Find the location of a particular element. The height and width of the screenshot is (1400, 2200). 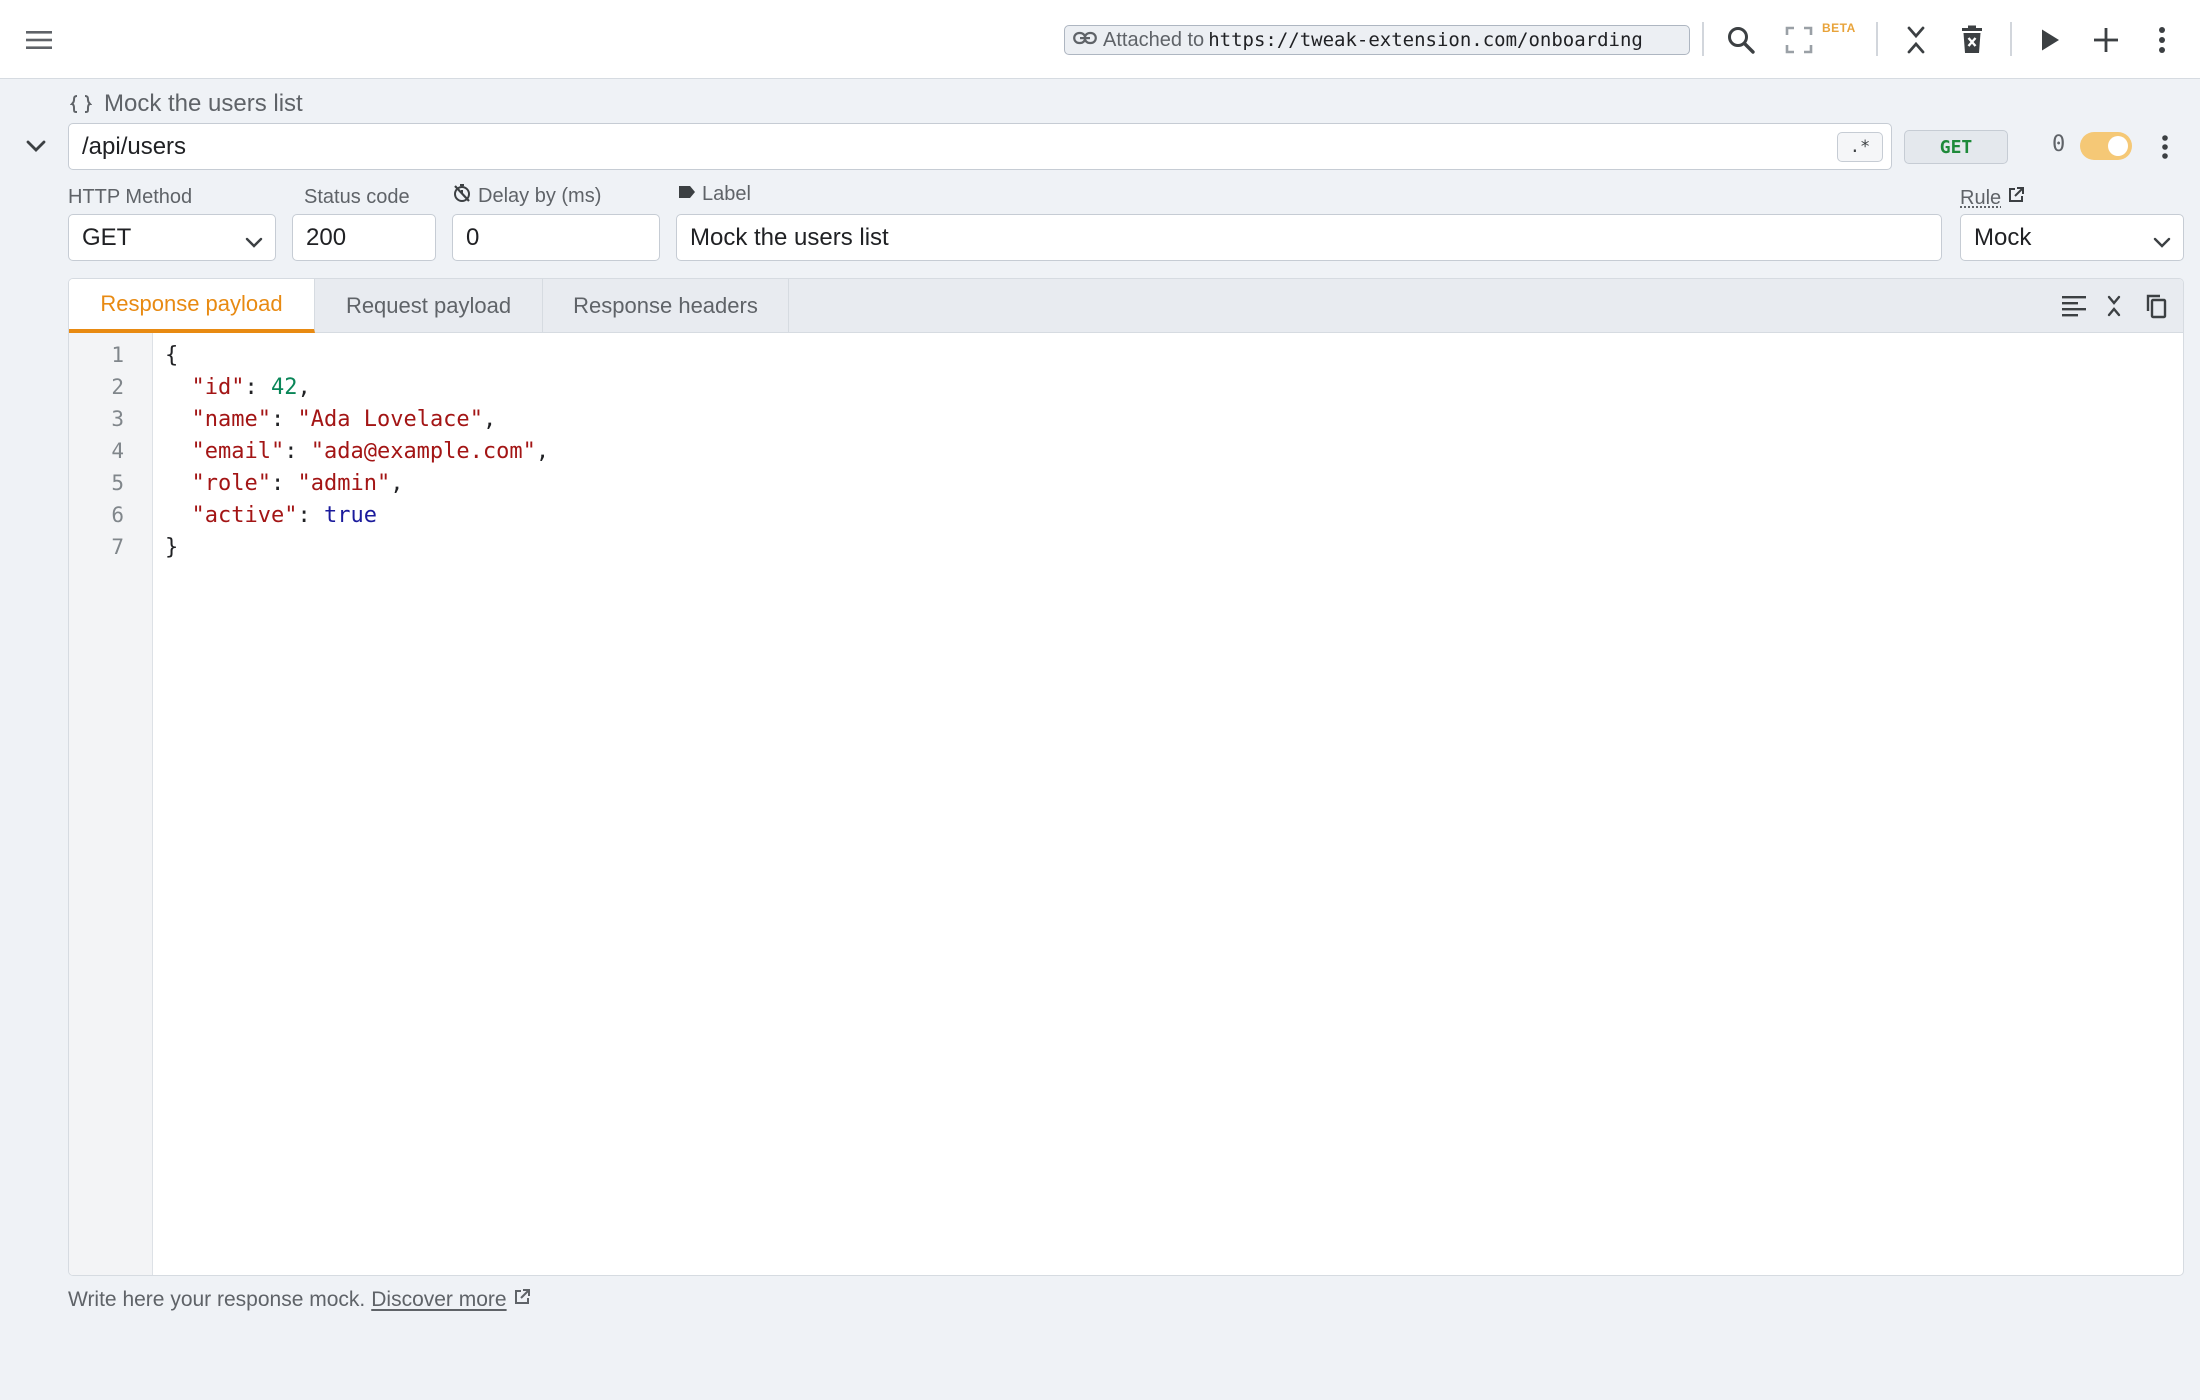

url-pattern-input: /api/users .* is located at coordinates (980, 146).